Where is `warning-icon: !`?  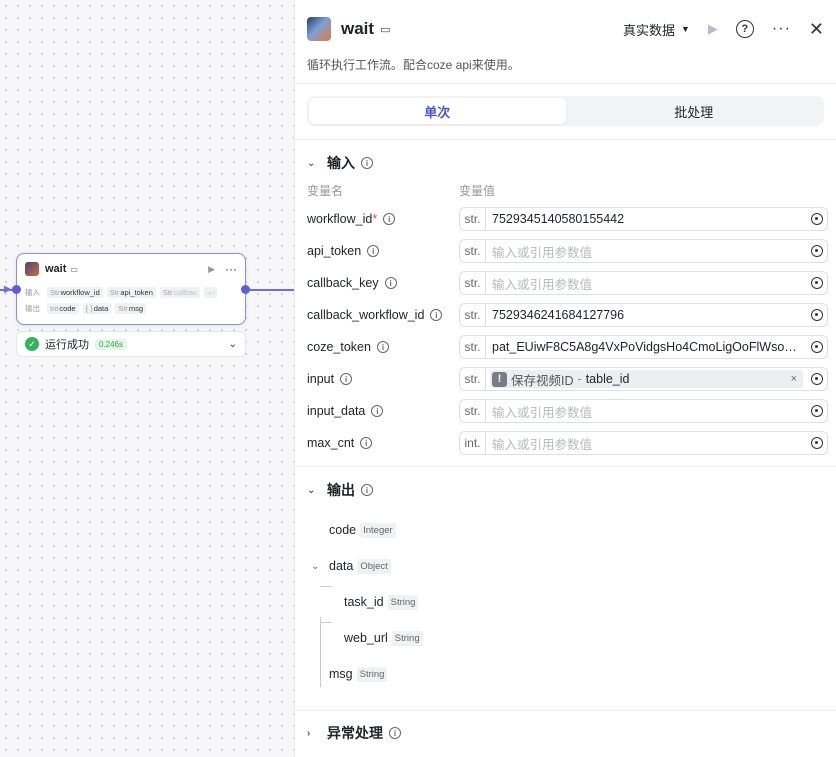
warning-icon: ! is located at coordinates (499, 379).